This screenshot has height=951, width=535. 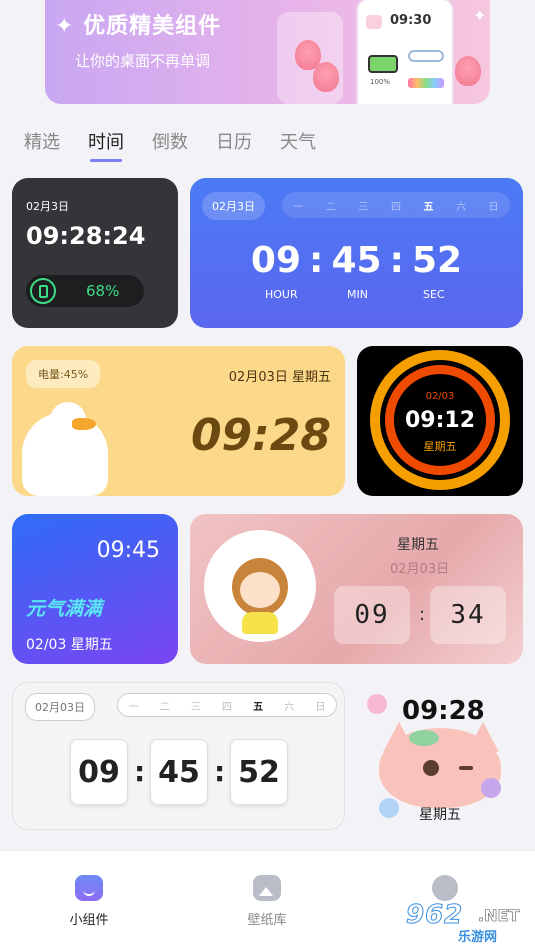 What do you see at coordinates (279, 377) in the screenshot?
I see `widget-date: 02月03日 星期五` at bounding box center [279, 377].